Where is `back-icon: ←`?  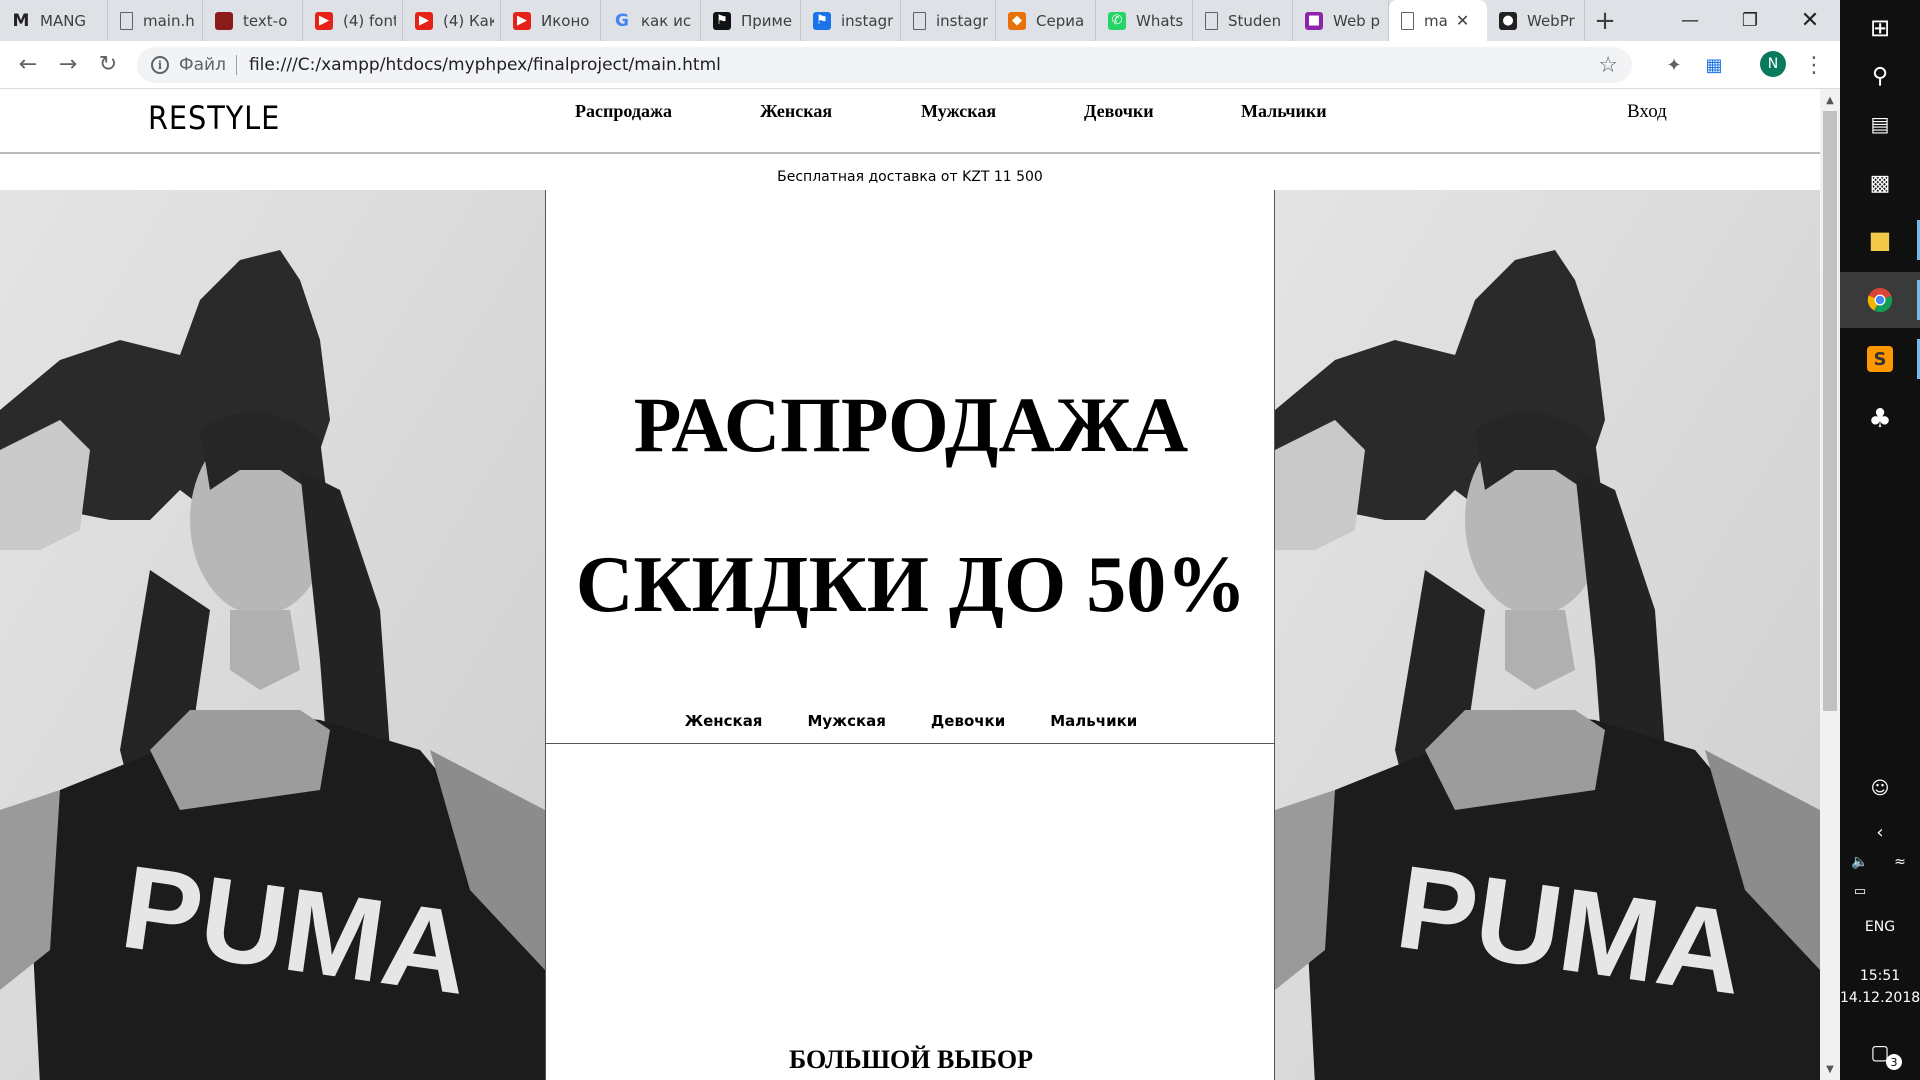 back-icon: ← is located at coordinates (28, 65).